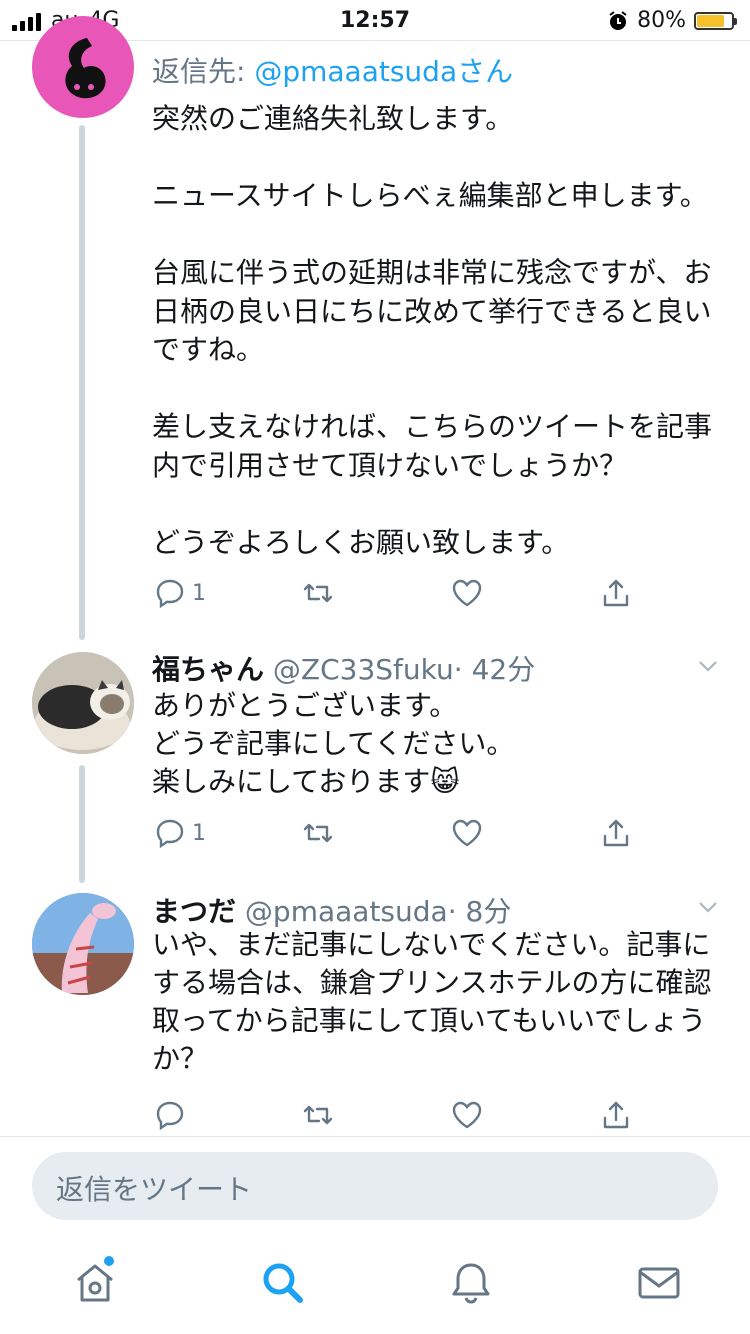 The height and width of the screenshot is (1334, 750). Describe the element at coordinates (479, 911) in the screenshot. I see `tweet-time: · 8分` at that location.